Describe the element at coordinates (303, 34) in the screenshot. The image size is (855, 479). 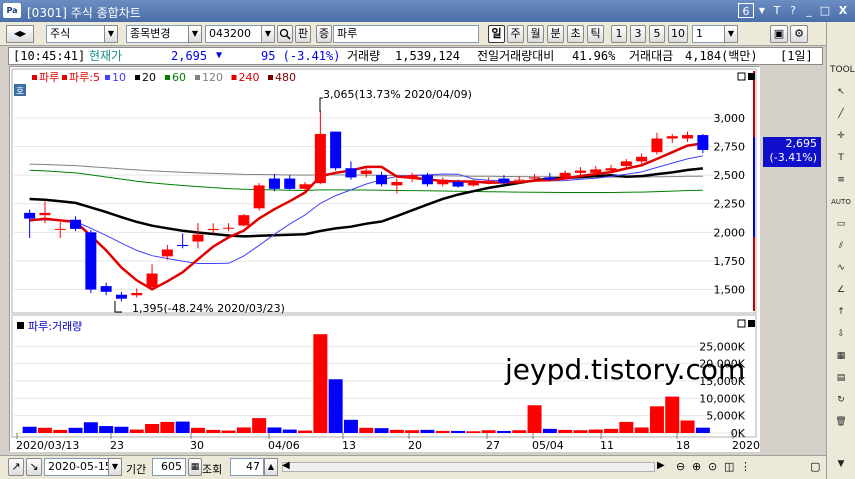
I see `pan-button: 판` at that location.